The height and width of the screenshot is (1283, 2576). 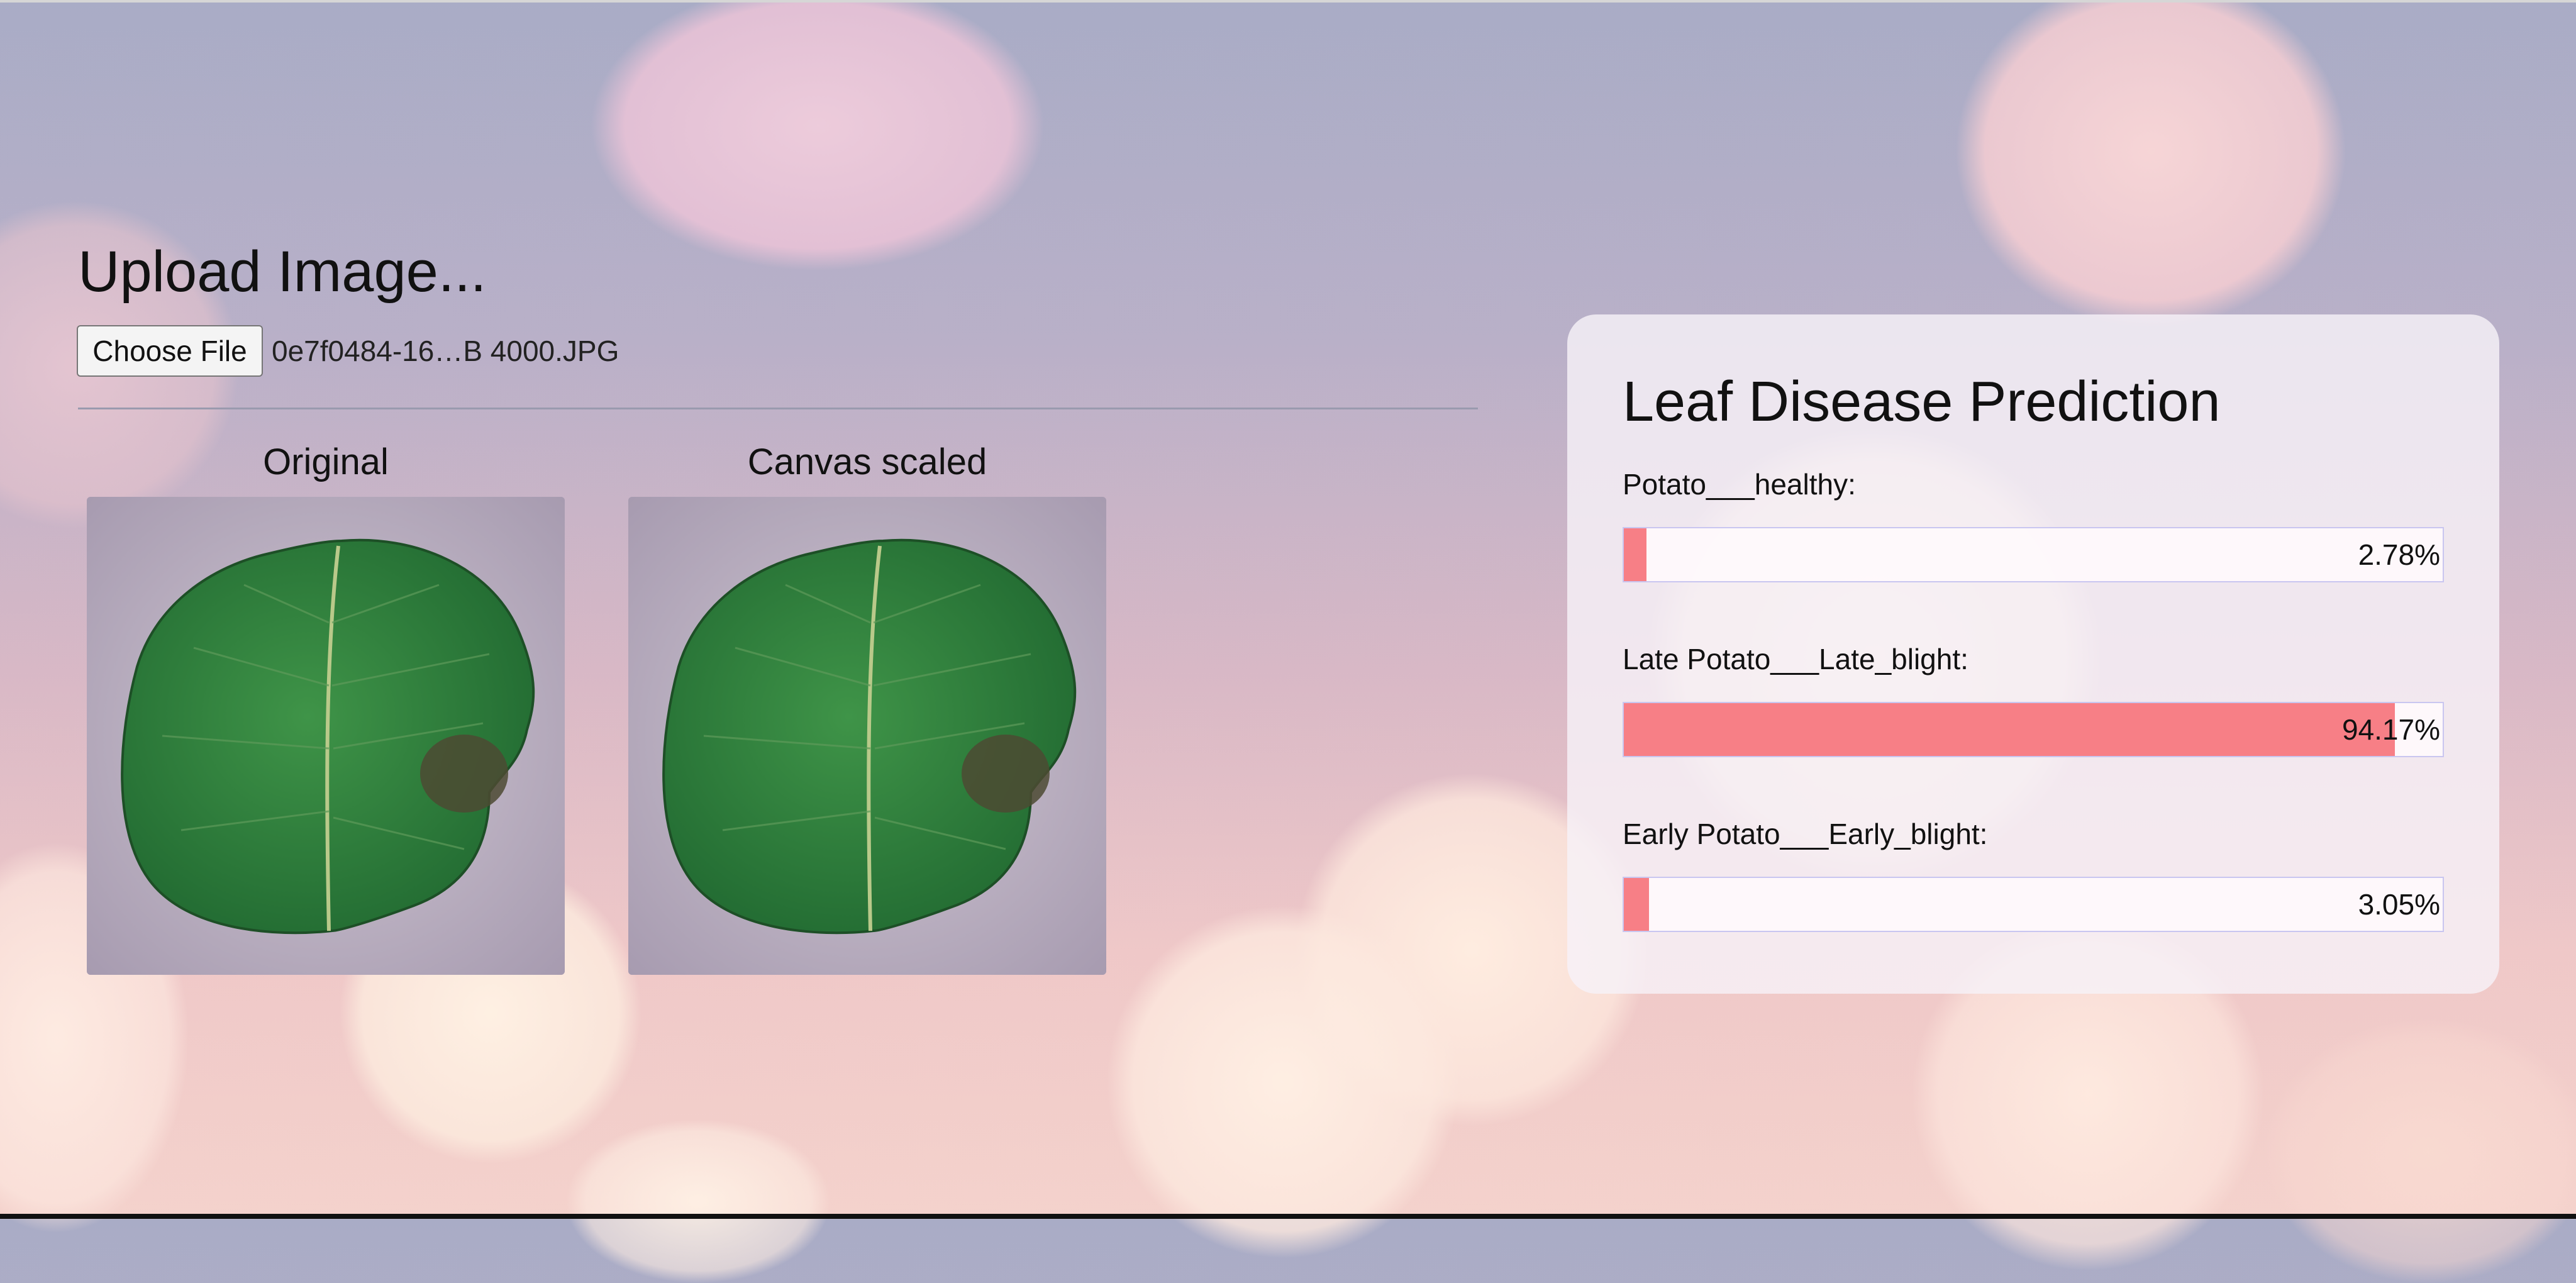 I want to click on prediction-label: Early Potato___Early_blight:, so click(x=1805, y=834).